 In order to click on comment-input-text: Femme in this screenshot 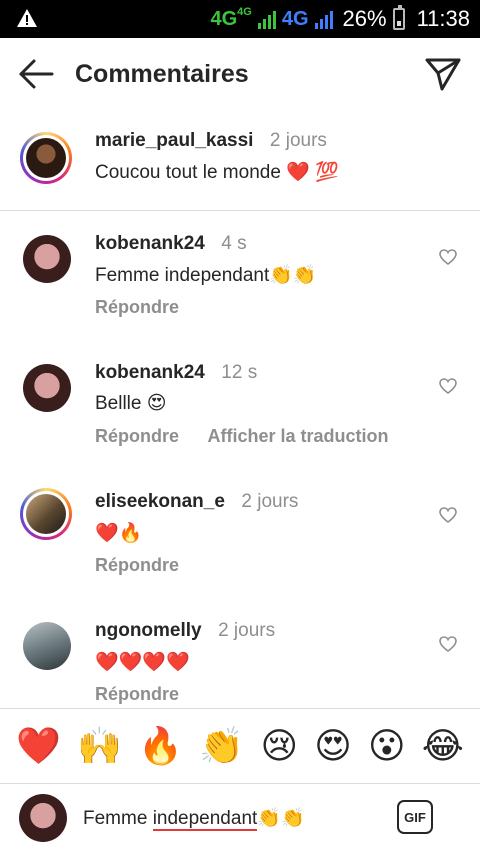, I will do `click(118, 818)`.